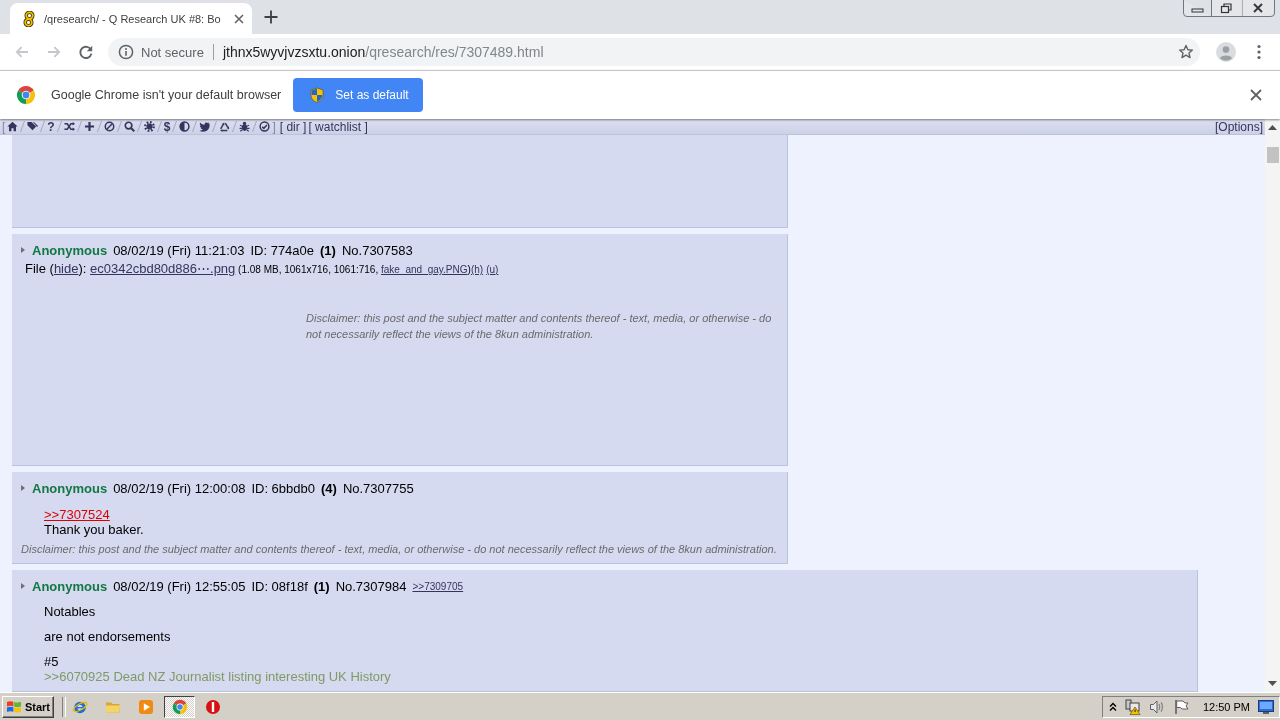 The height and width of the screenshot is (720, 1280). Describe the element at coordinates (109, 126) in the screenshot. I see `ban-icon` at that location.